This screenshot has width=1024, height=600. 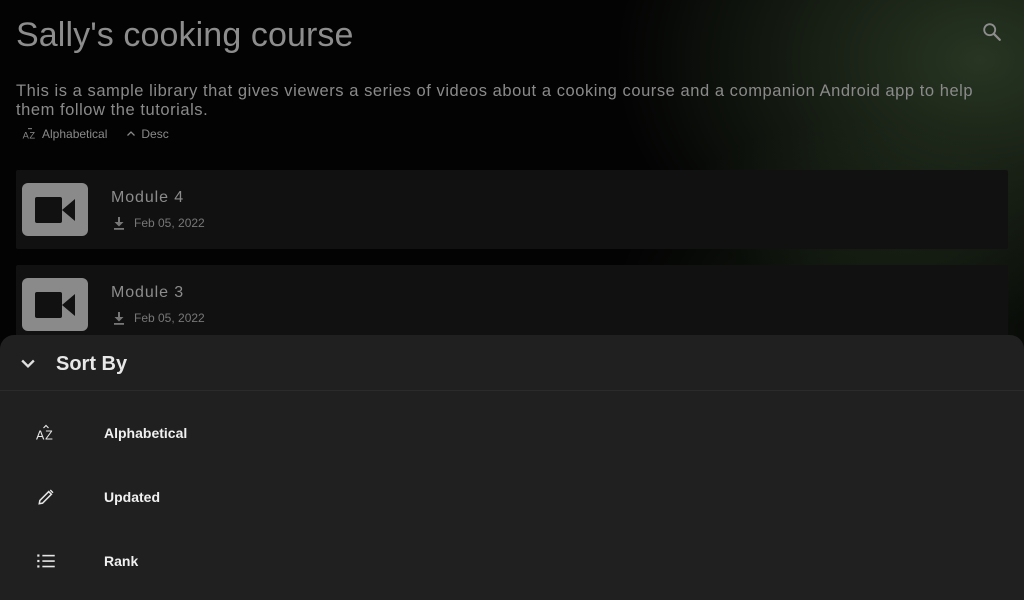 I want to click on sort-option-label: Rank, so click(x=121, y=561).